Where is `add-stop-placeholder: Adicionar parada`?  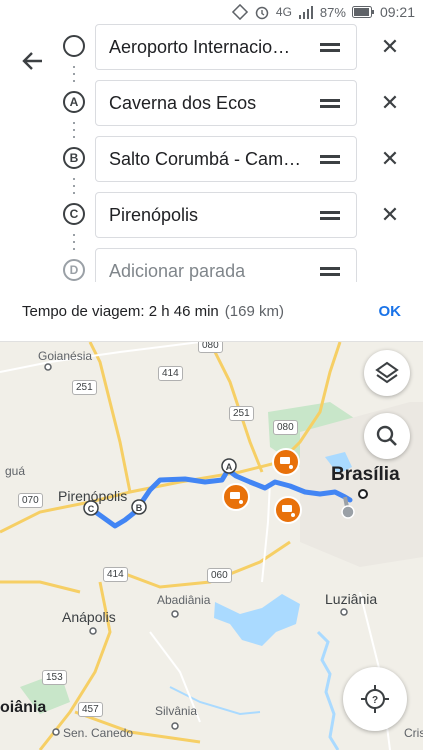 add-stop-placeholder: Adicionar parada is located at coordinates (177, 271).